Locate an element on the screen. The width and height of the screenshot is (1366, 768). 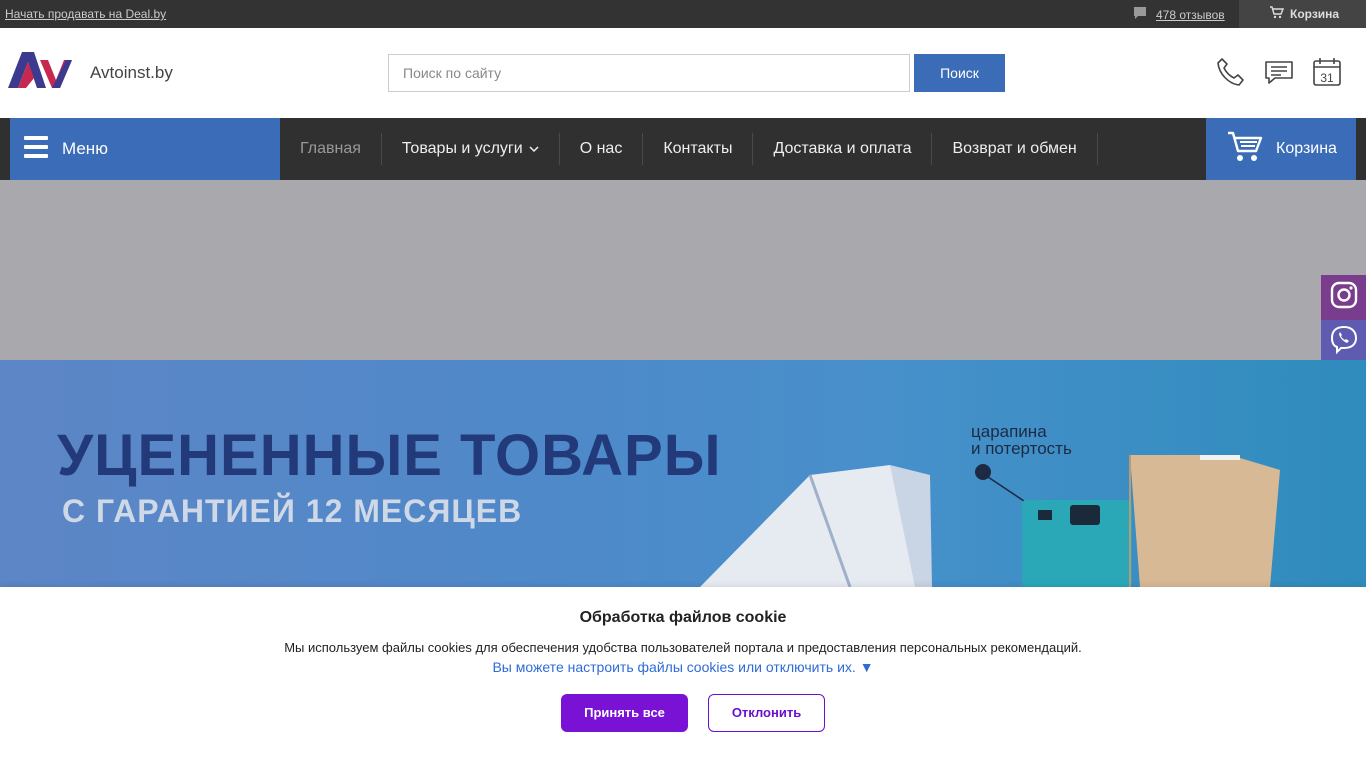
top-cart-link: Корзина is located at coordinates (1302, 14).